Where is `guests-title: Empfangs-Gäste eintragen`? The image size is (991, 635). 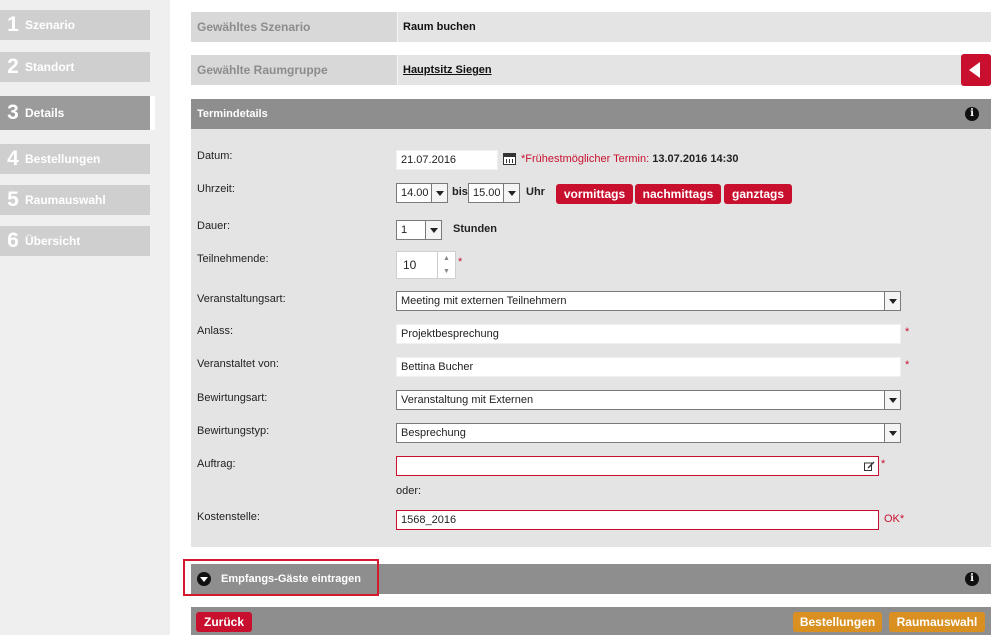
guests-title: Empfangs-Gäste eintragen is located at coordinates (291, 579).